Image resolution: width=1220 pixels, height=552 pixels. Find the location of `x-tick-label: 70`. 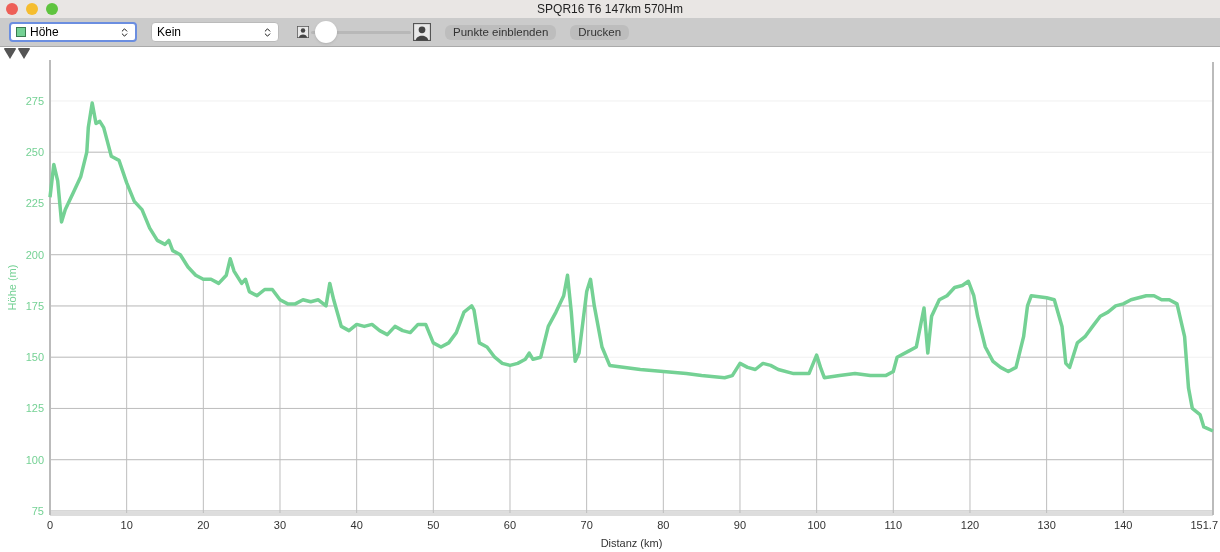

x-tick-label: 70 is located at coordinates (586, 525).